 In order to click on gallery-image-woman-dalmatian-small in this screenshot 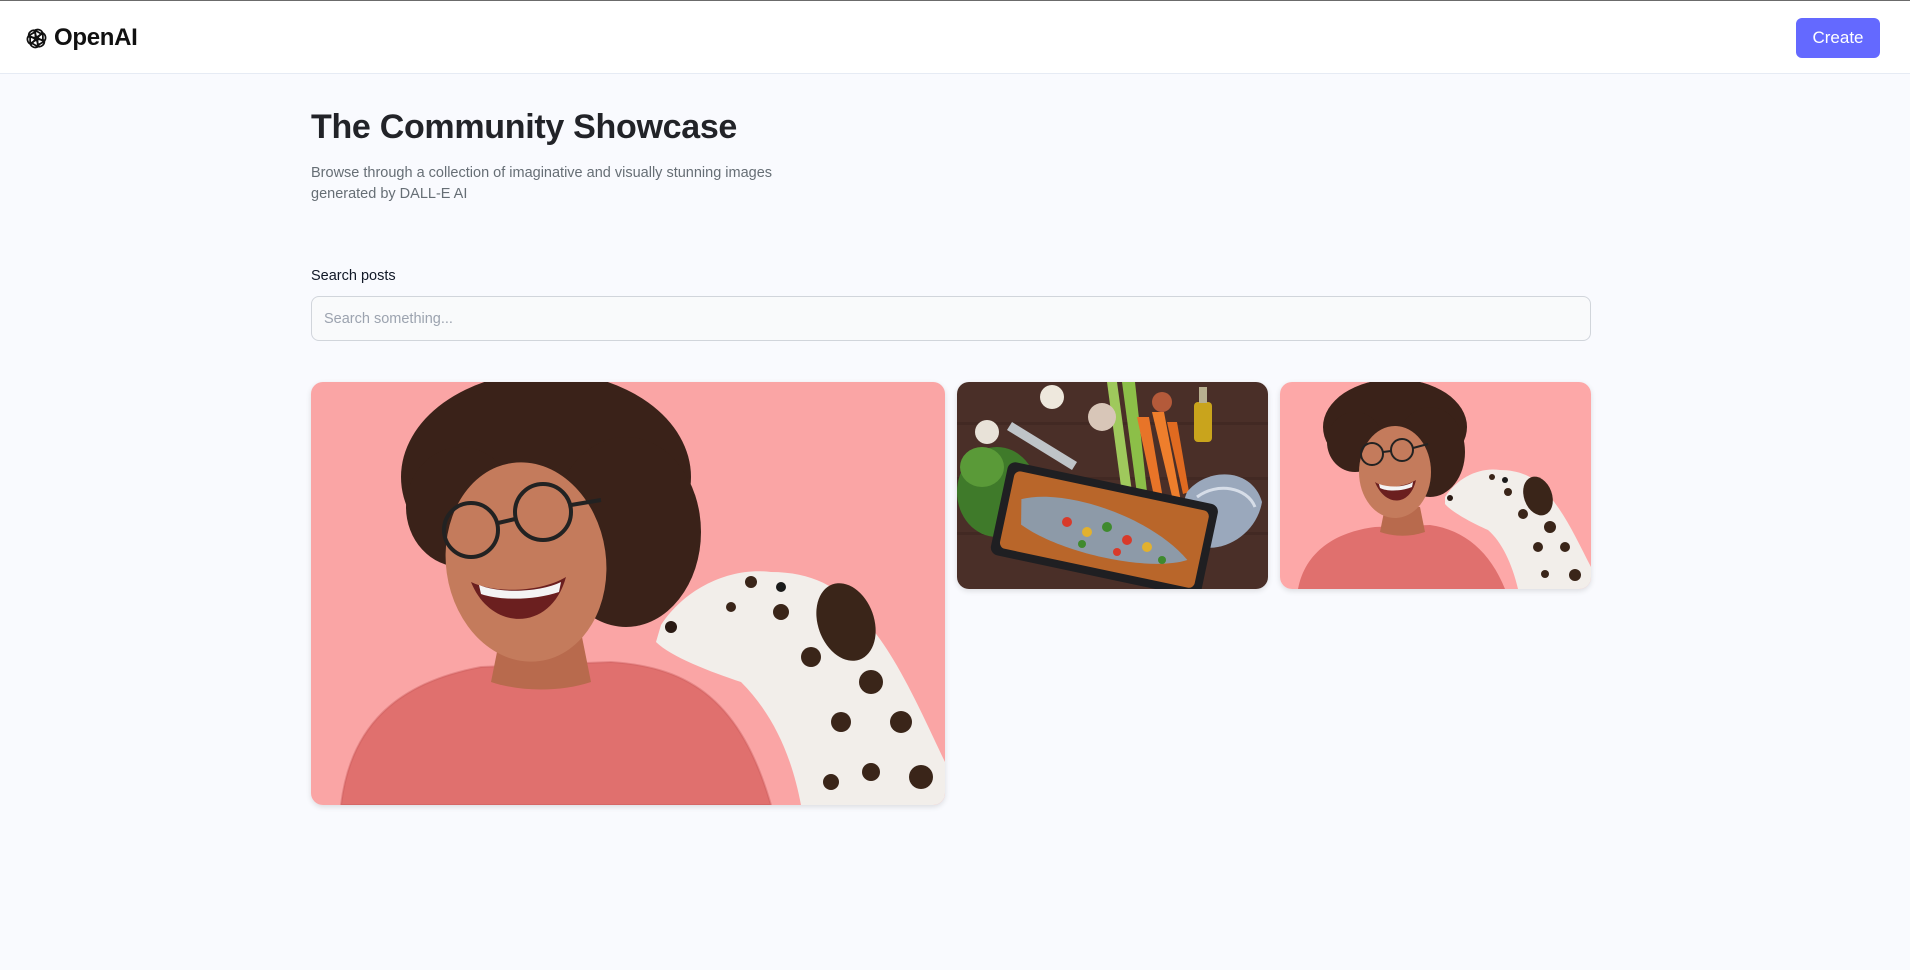, I will do `click(1435, 485)`.